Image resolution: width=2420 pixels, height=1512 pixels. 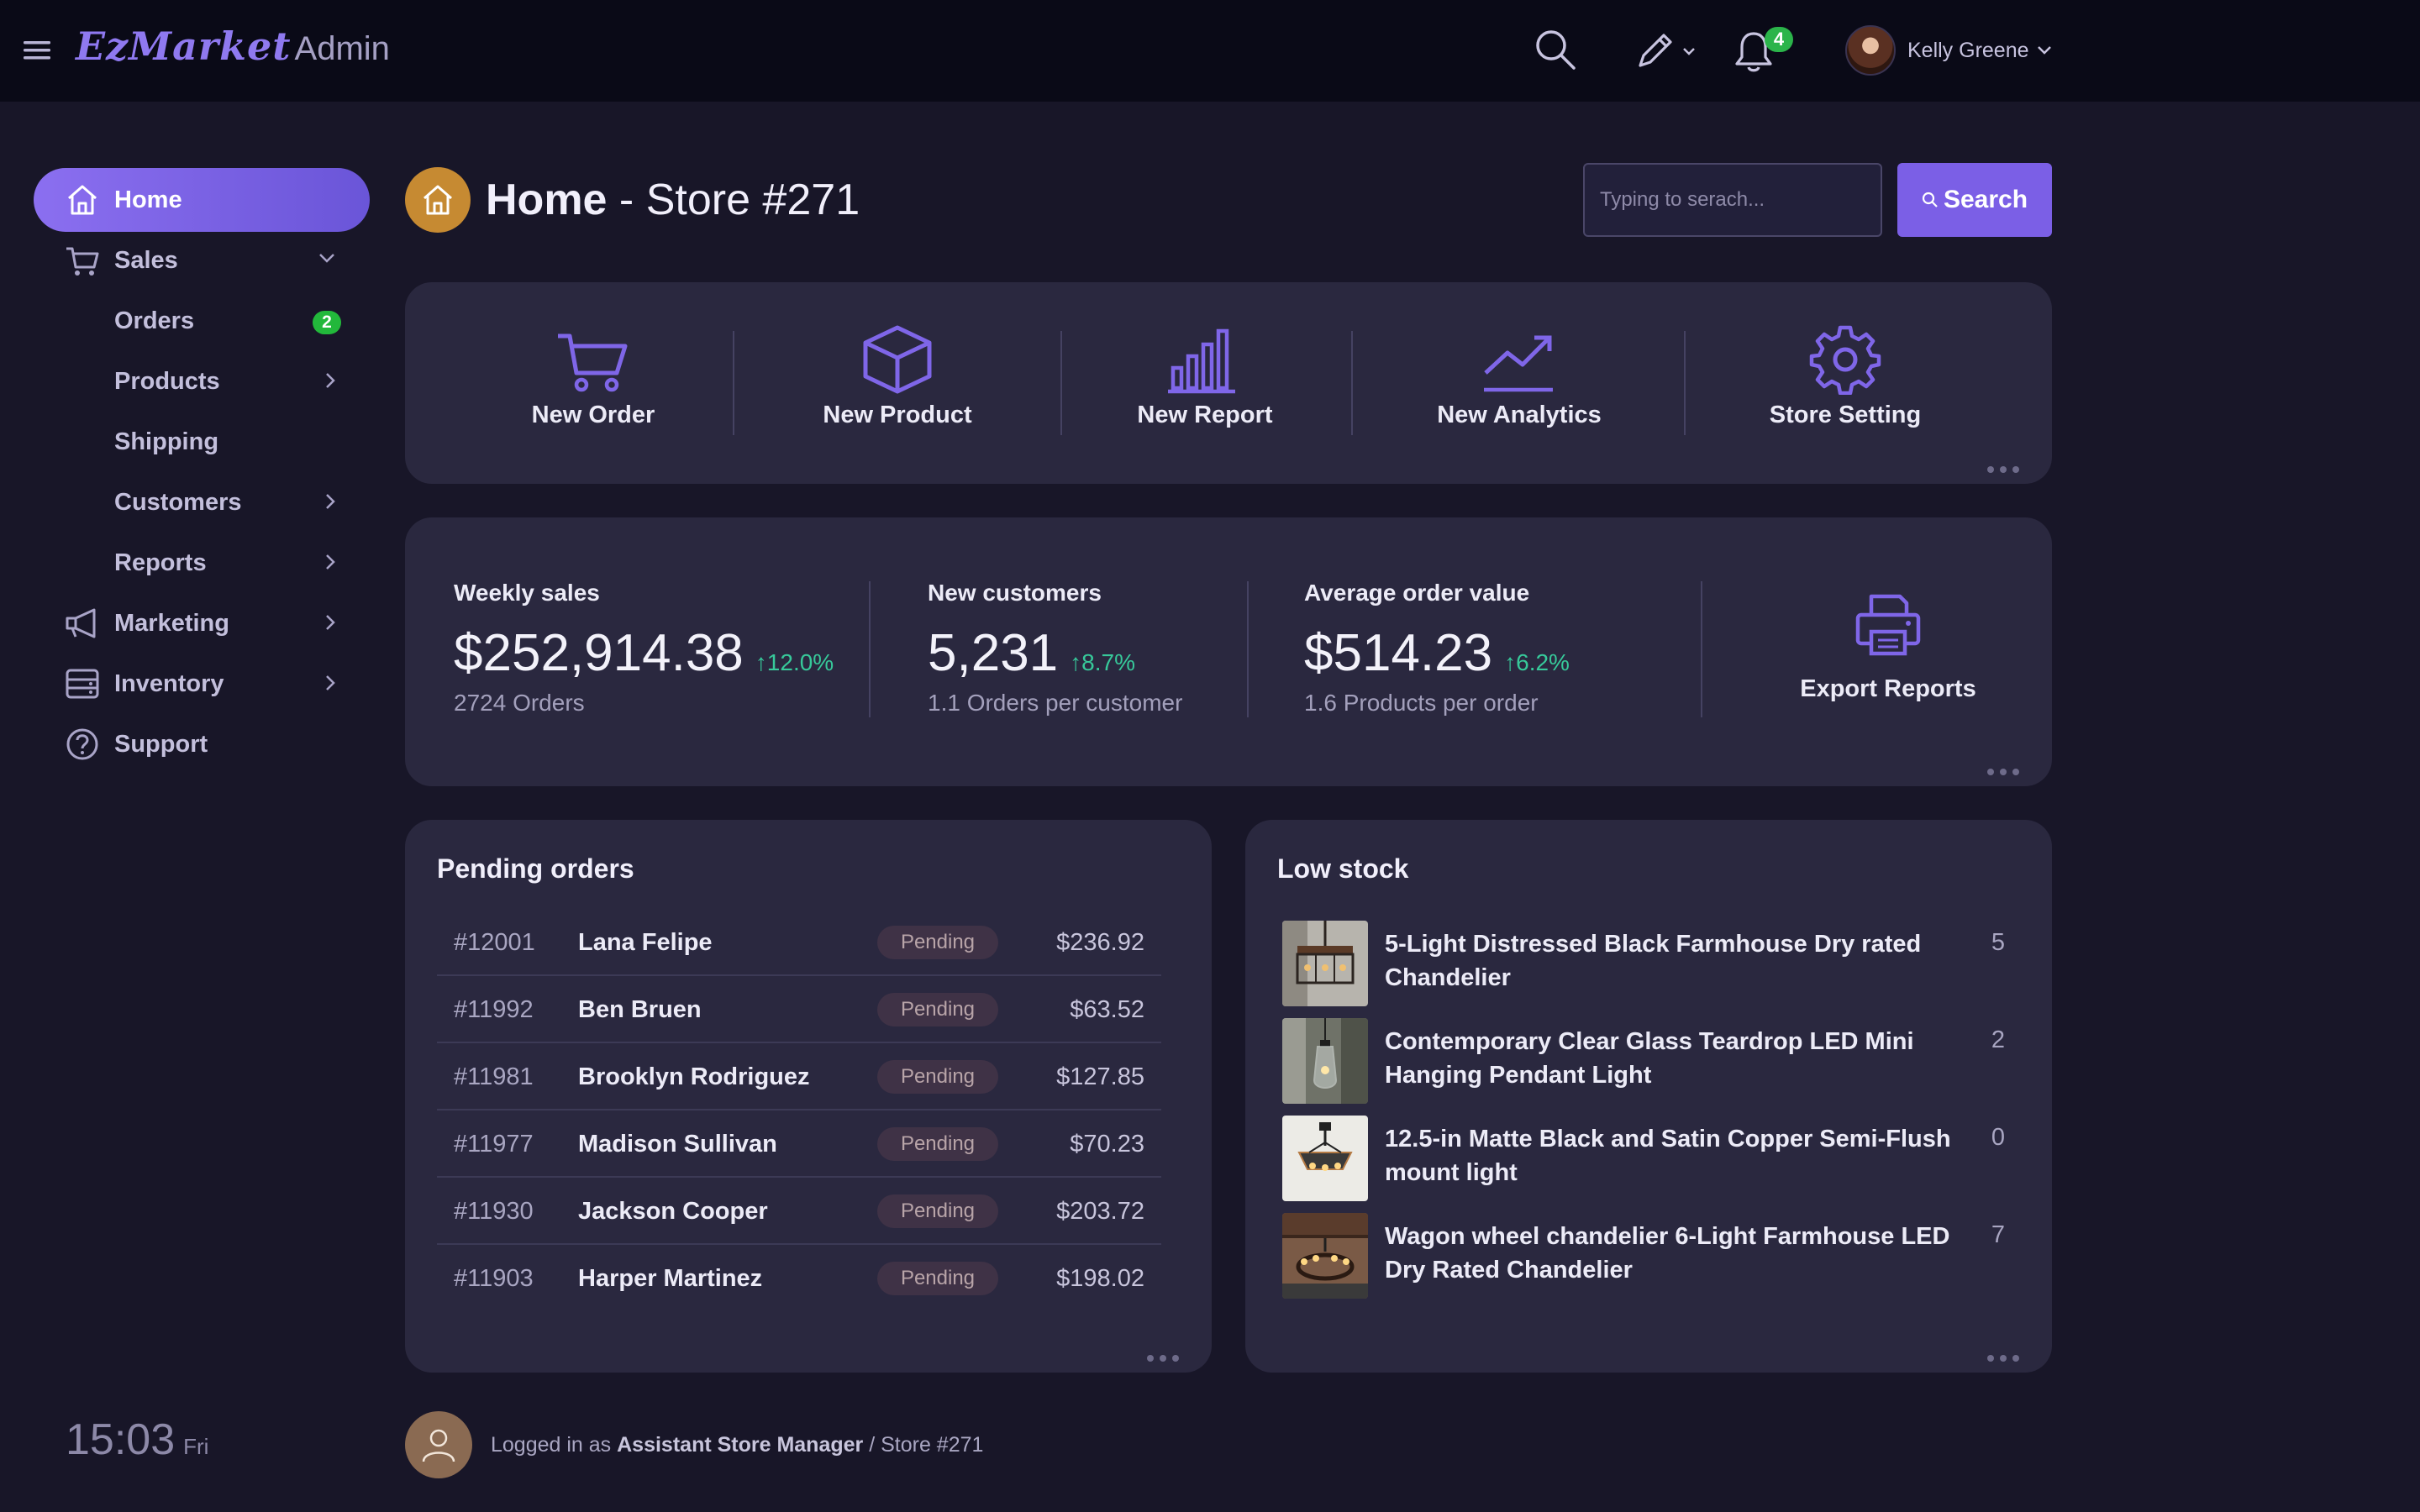 What do you see at coordinates (673, 1211) in the screenshot?
I see `customer-name: Jackson Cooper` at bounding box center [673, 1211].